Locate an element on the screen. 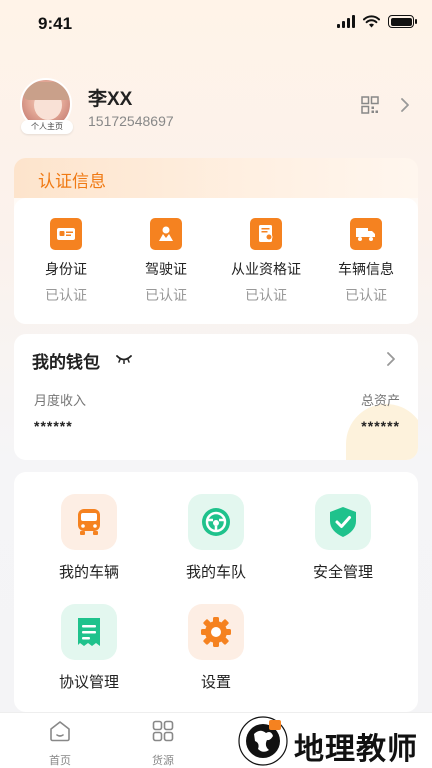  id-card-icon is located at coordinates (66, 234).